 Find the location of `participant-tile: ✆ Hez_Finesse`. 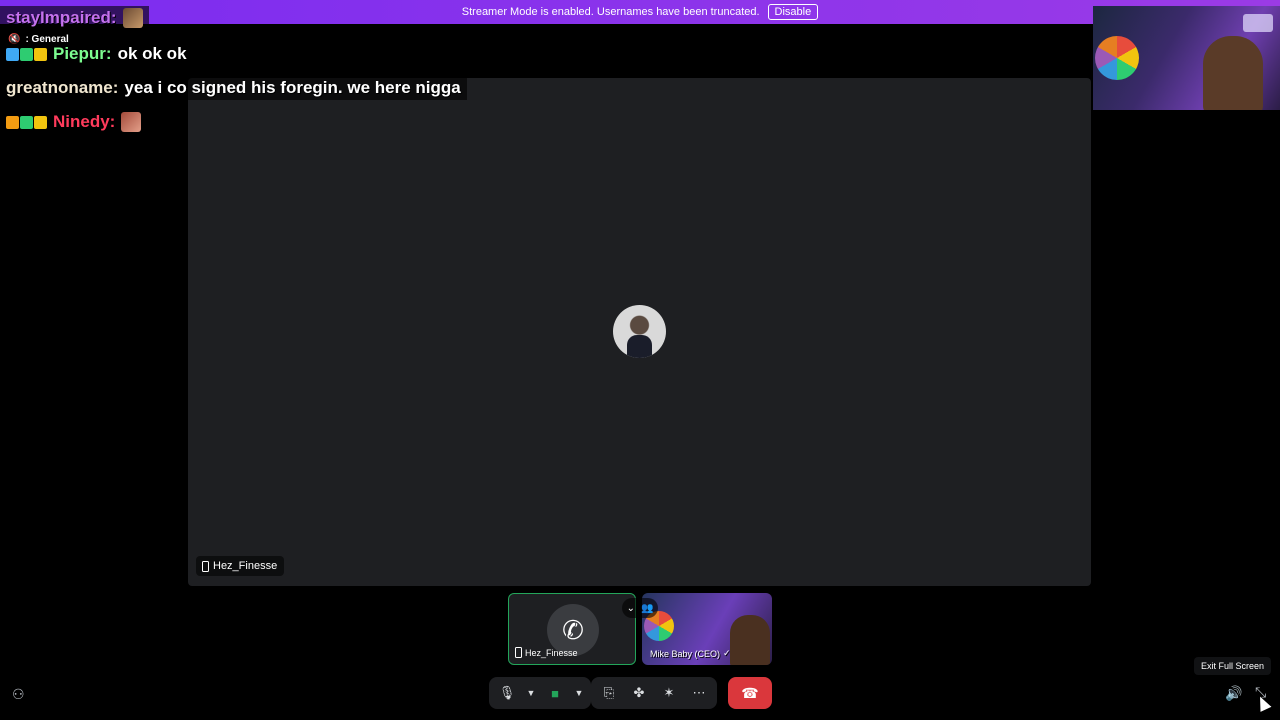

participant-tile: ✆ Hez_Finesse is located at coordinates (572, 629).